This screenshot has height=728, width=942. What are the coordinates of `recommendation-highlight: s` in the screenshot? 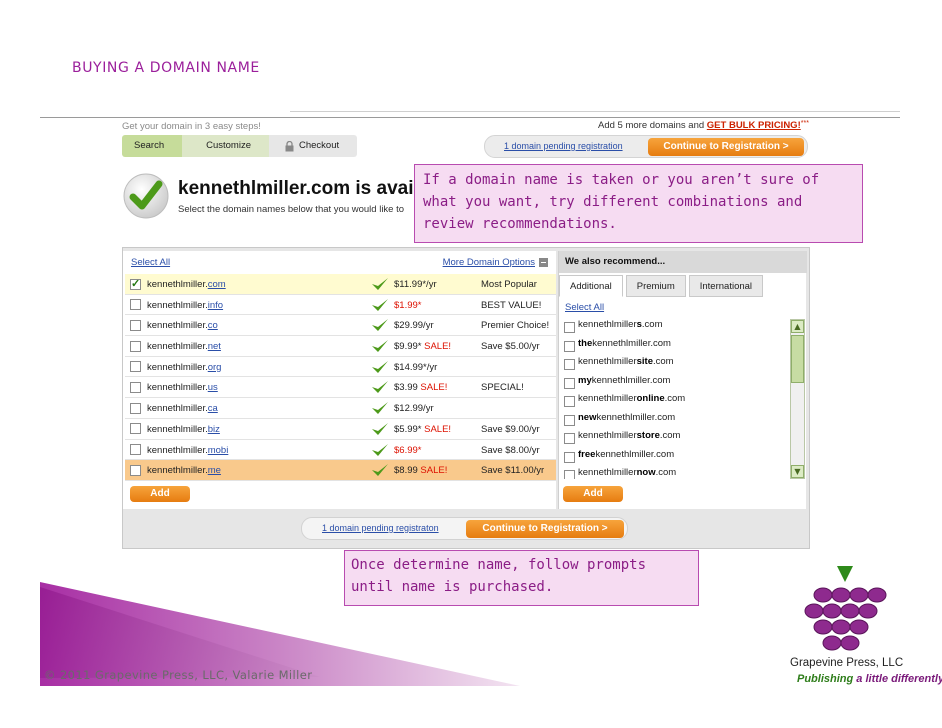 It's located at (639, 324).